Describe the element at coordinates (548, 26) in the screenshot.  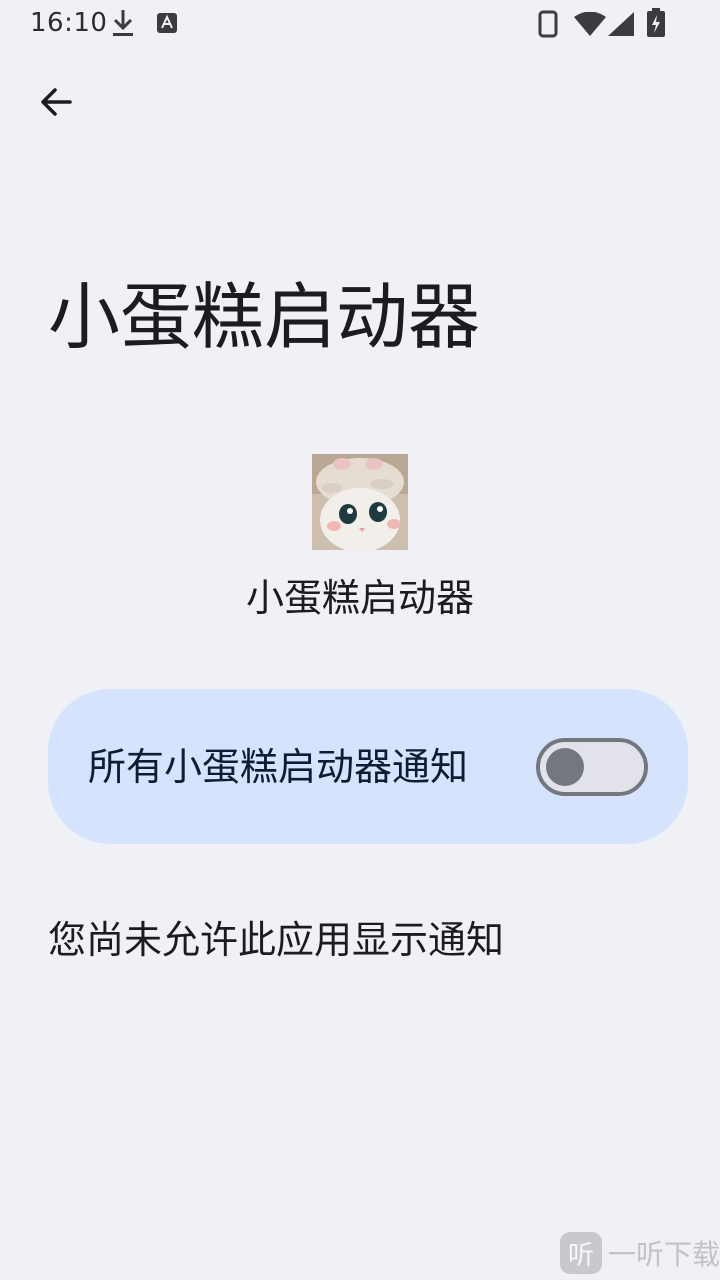
I see `phone-icon` at that location.